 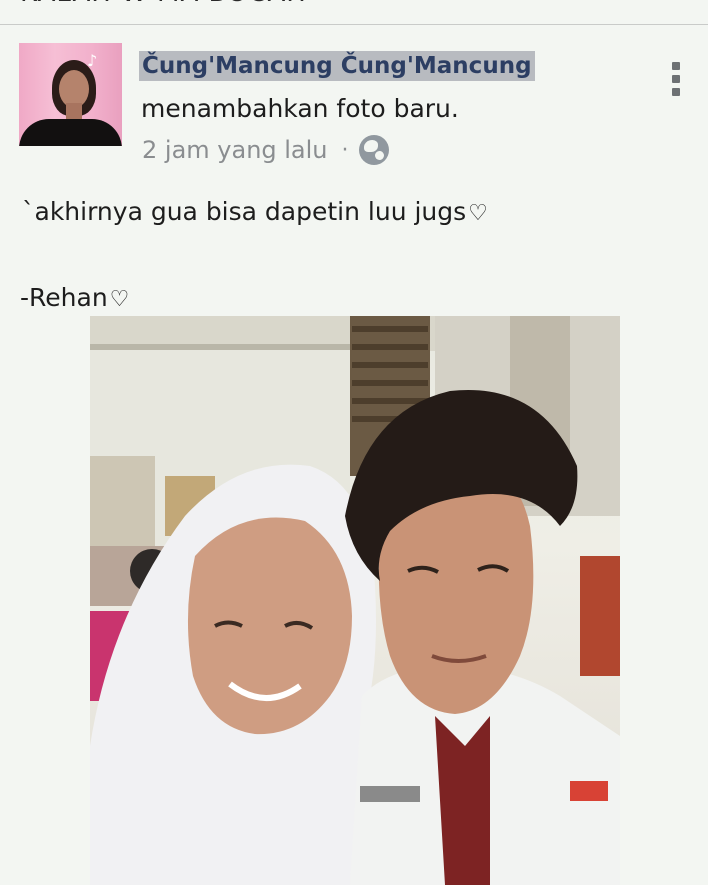 What do you see at coordinates (163, 4) in the screenshot?
I see `cropped-header-text: KALAH W MA BOCAH` at bounding box center [163, 4].